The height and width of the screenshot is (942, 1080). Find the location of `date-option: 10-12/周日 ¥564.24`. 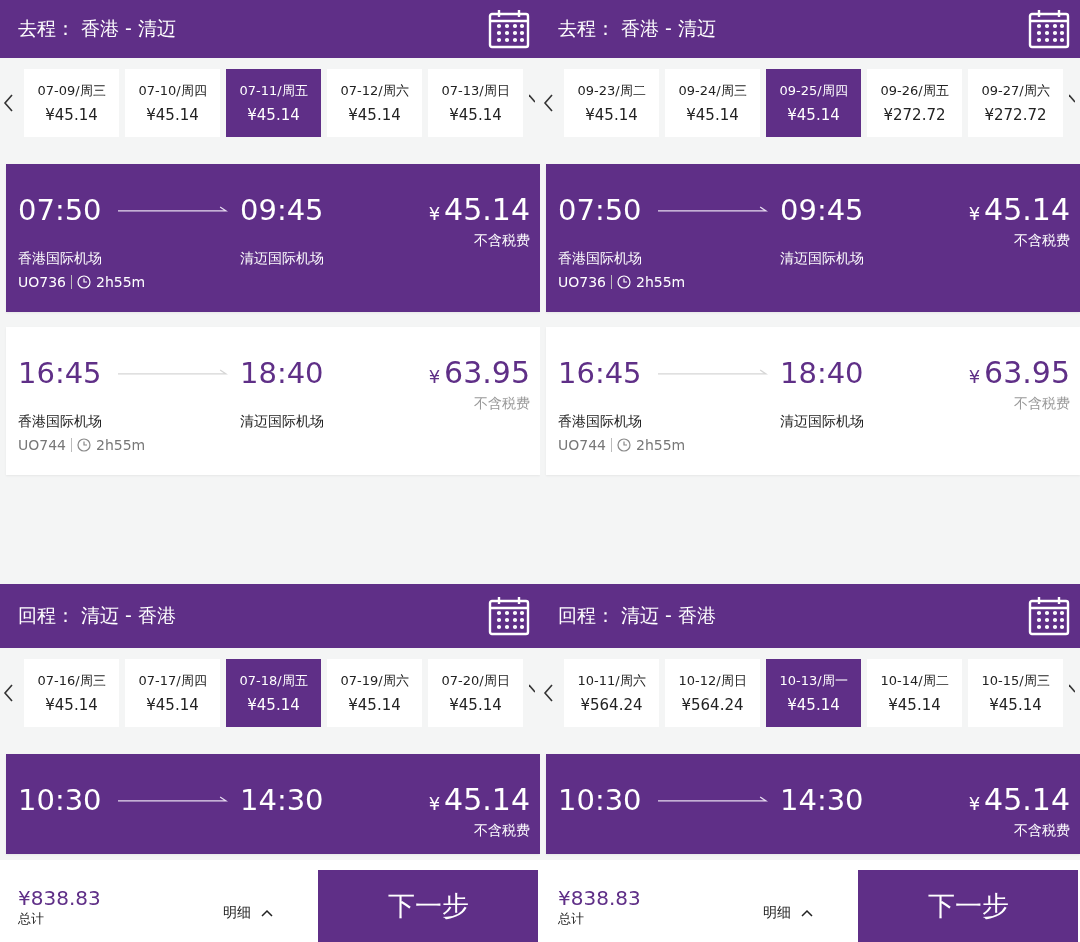

date-option: 10-12/周日 ¥564.24 is located at coordinates (712, 693).